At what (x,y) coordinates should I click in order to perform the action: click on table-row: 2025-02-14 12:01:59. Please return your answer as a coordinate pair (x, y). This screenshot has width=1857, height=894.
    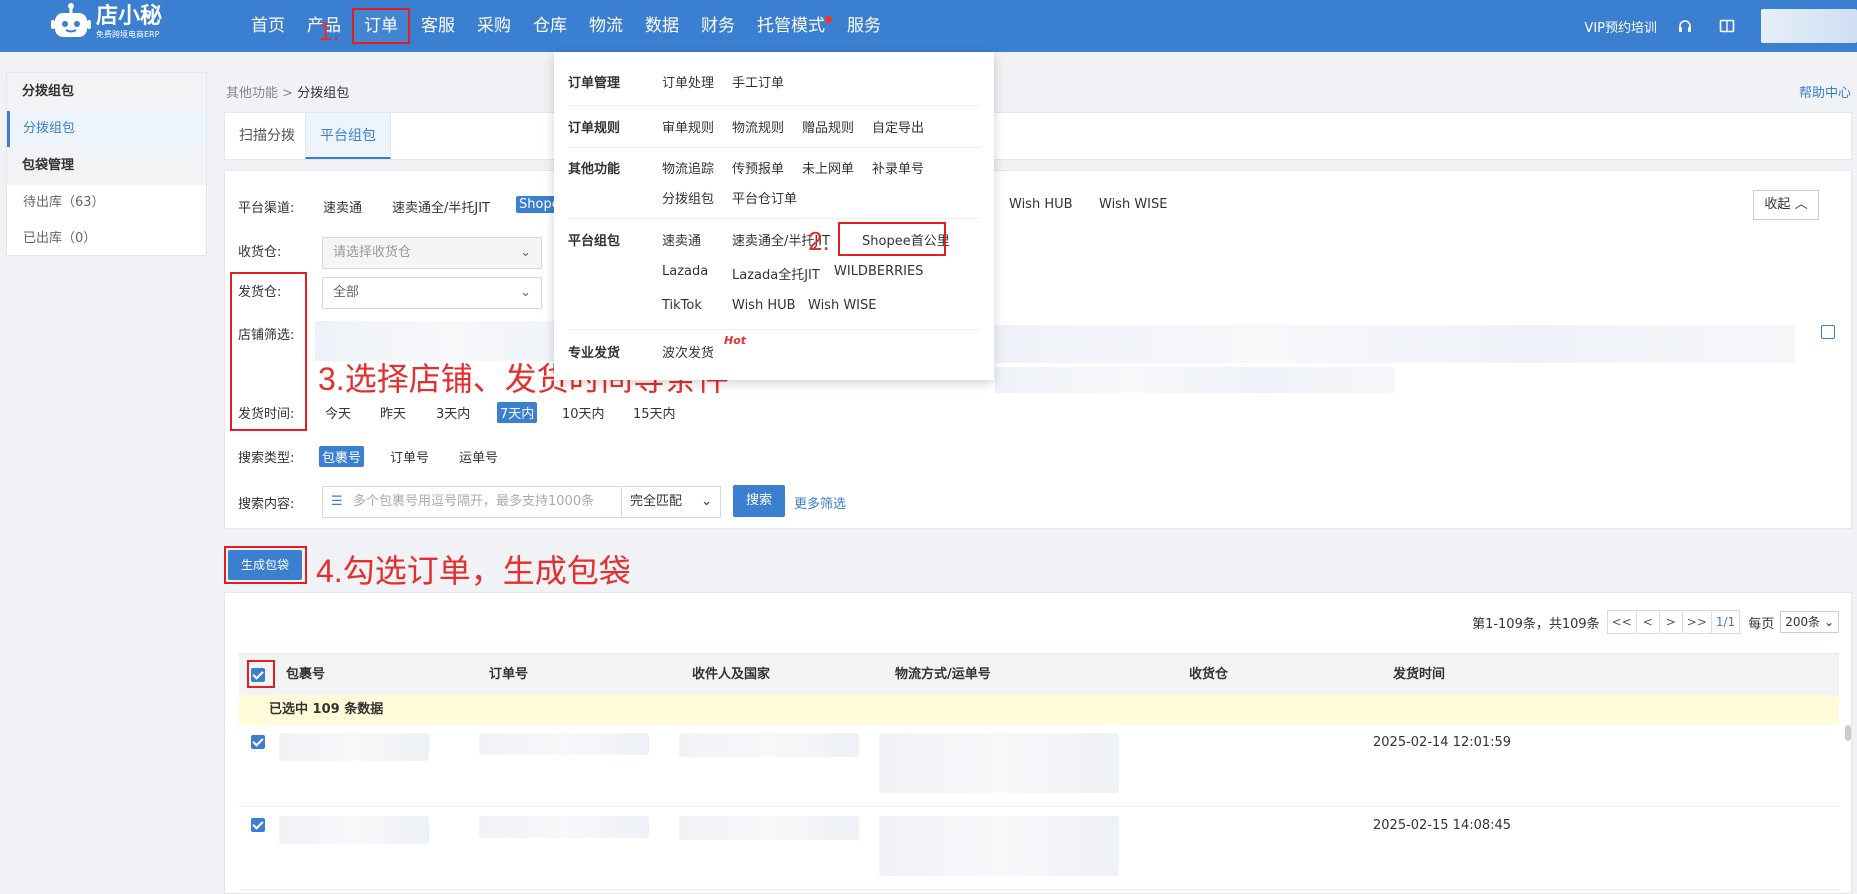
    Looking at the image, I should click on (1039, 766).